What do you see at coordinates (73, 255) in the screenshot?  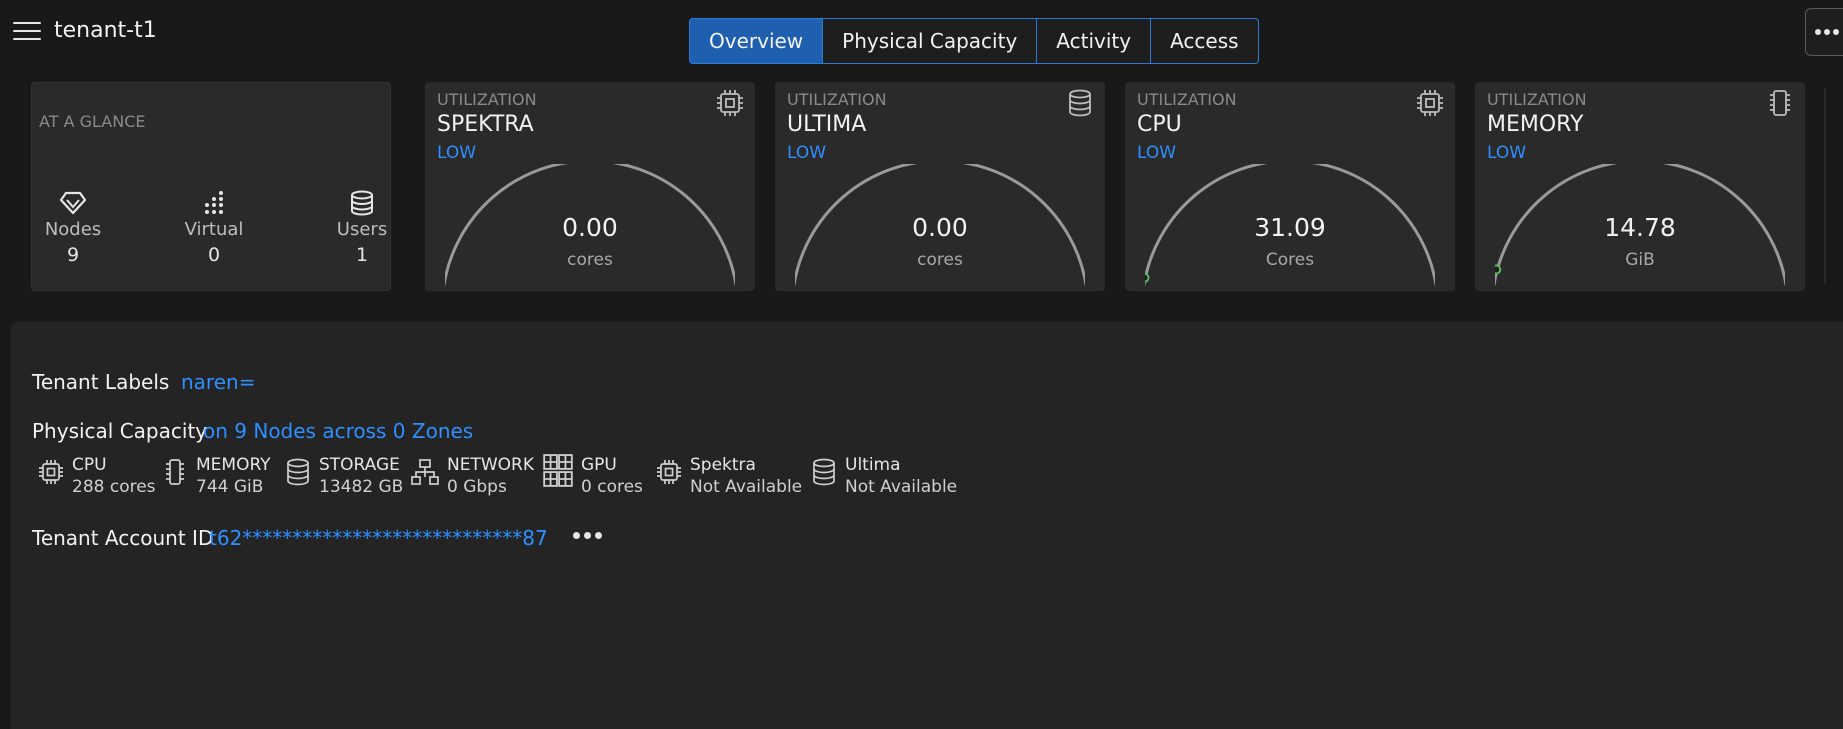 I see `stat-value: 9` at bounding box center [73, 255].